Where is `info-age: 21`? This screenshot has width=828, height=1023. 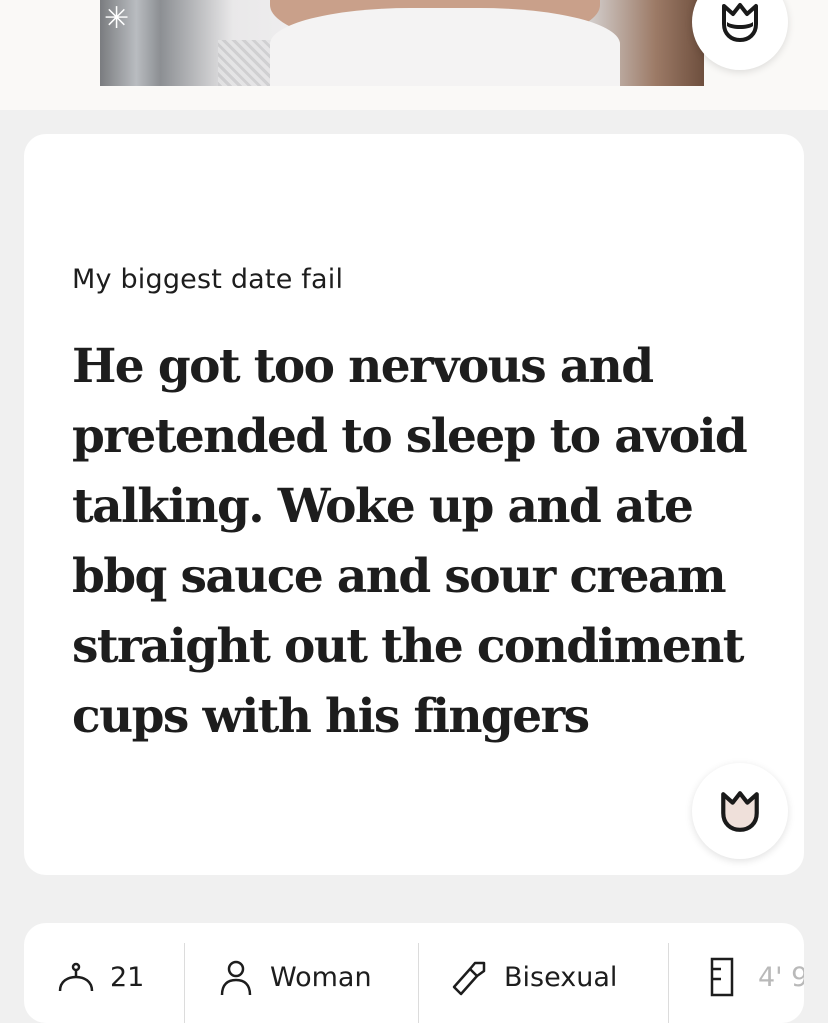
info-age: 21 is located at coordinates (100, 977).